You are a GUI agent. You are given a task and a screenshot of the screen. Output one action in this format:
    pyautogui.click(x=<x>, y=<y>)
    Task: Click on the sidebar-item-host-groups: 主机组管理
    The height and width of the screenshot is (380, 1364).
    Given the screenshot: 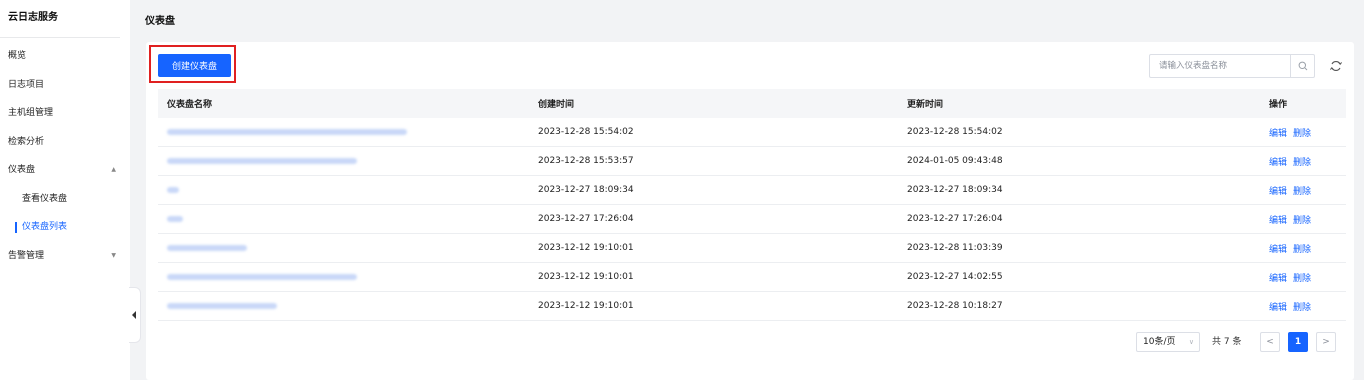 What is the action you would take?
    pyautogui.click(x=65, y=113)
    